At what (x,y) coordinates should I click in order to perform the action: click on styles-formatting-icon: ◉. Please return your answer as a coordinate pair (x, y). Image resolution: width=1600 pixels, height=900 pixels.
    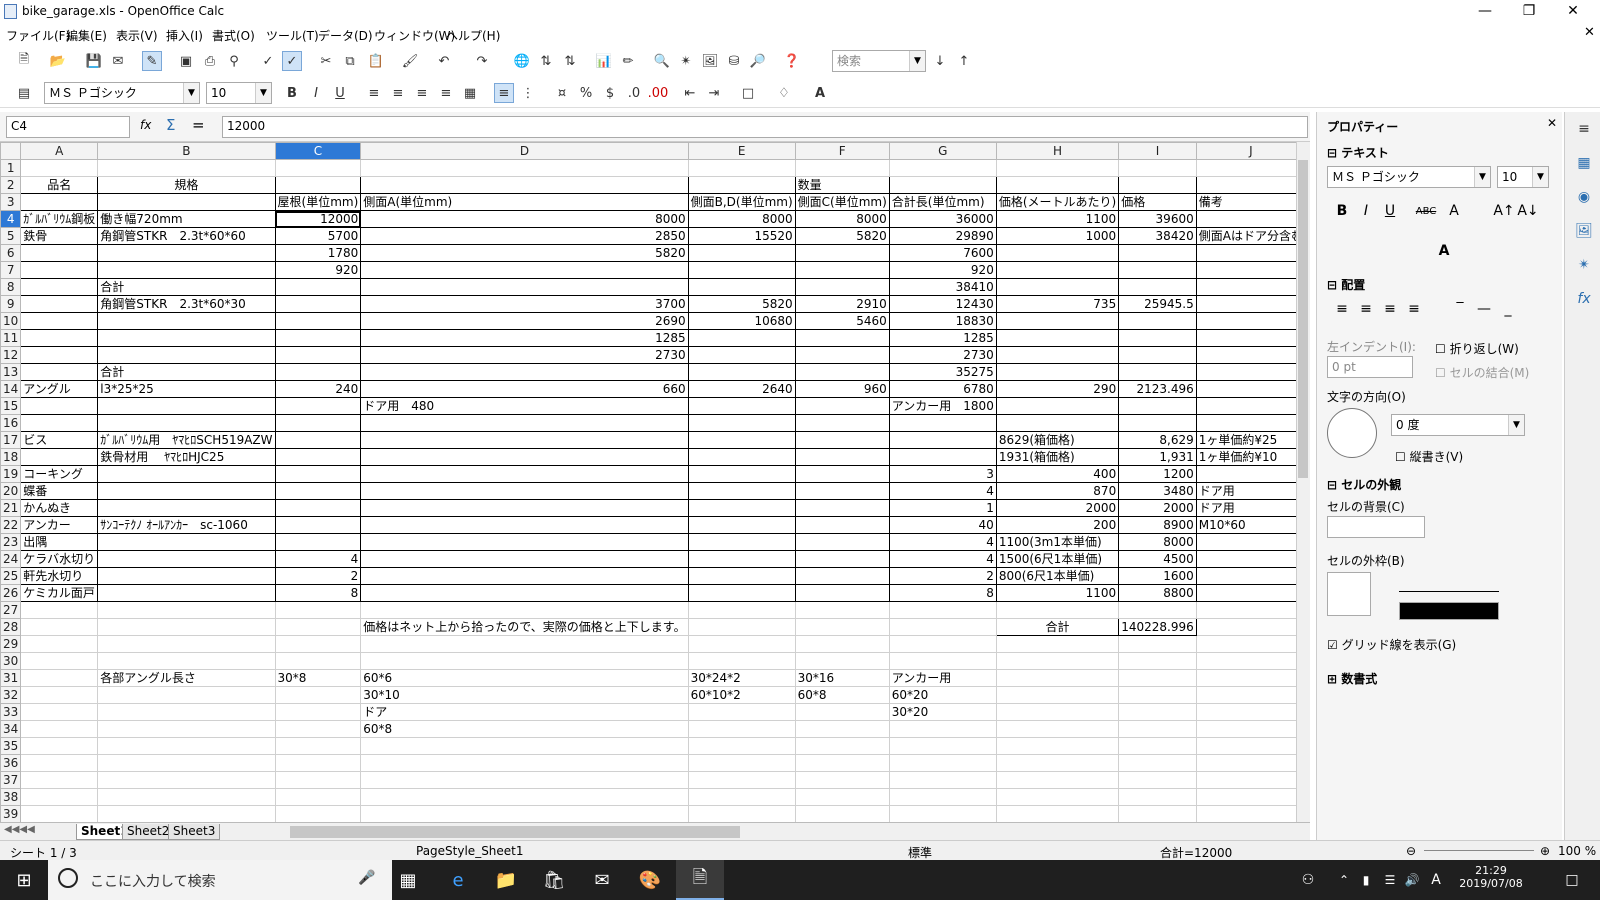
    Looking at the image, I should click on (1584, 197).